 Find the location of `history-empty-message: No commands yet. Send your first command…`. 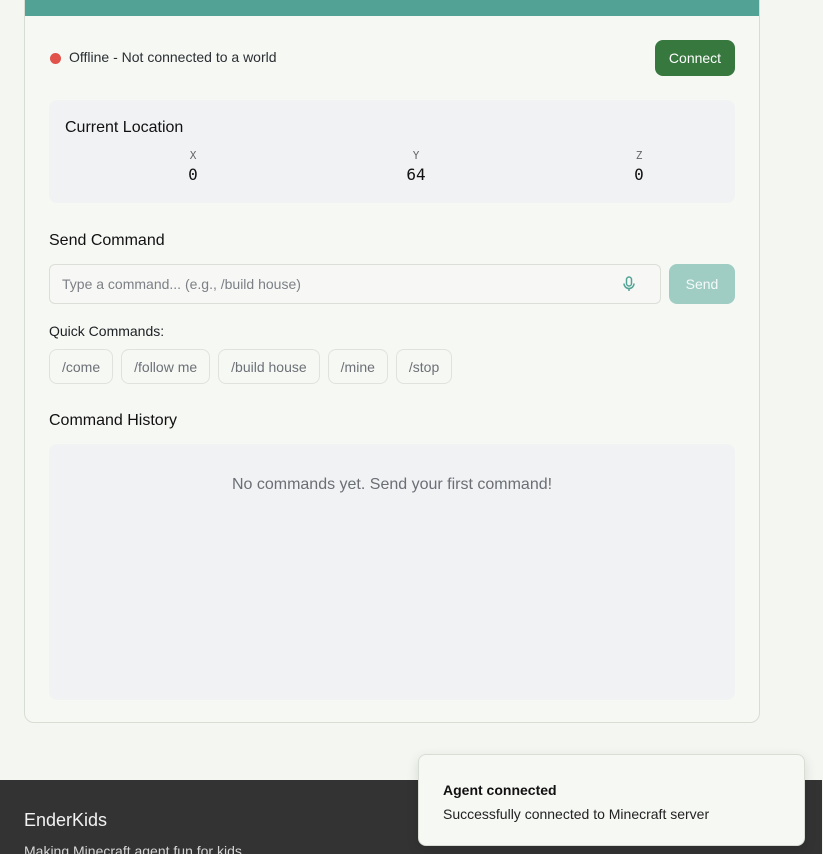

history-empty-message: No commands yet. Send your first command… is located at coordinates (392, 484).